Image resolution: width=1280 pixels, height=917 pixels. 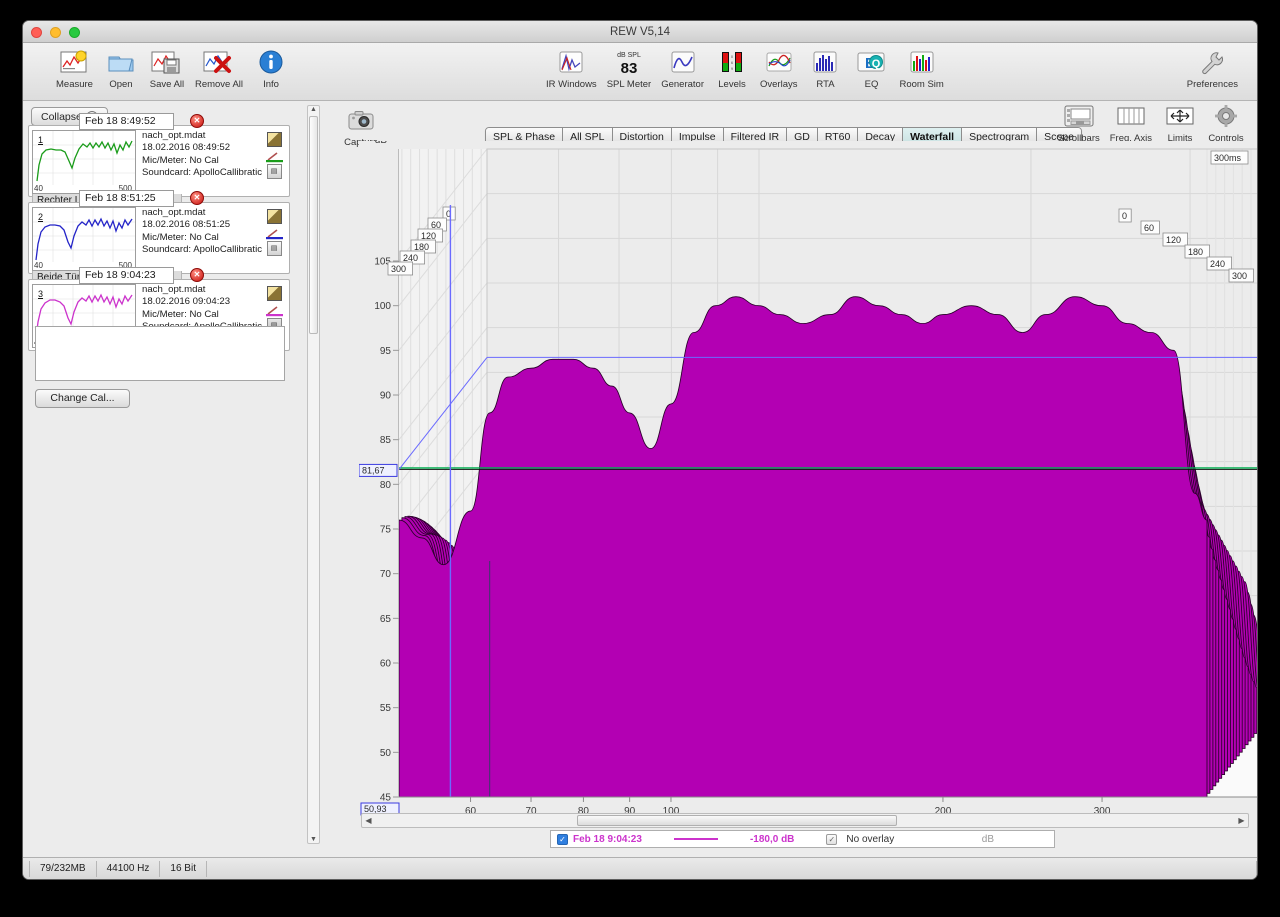 I want to click on measurement-index-3: 3, so click(x=41, y=294).